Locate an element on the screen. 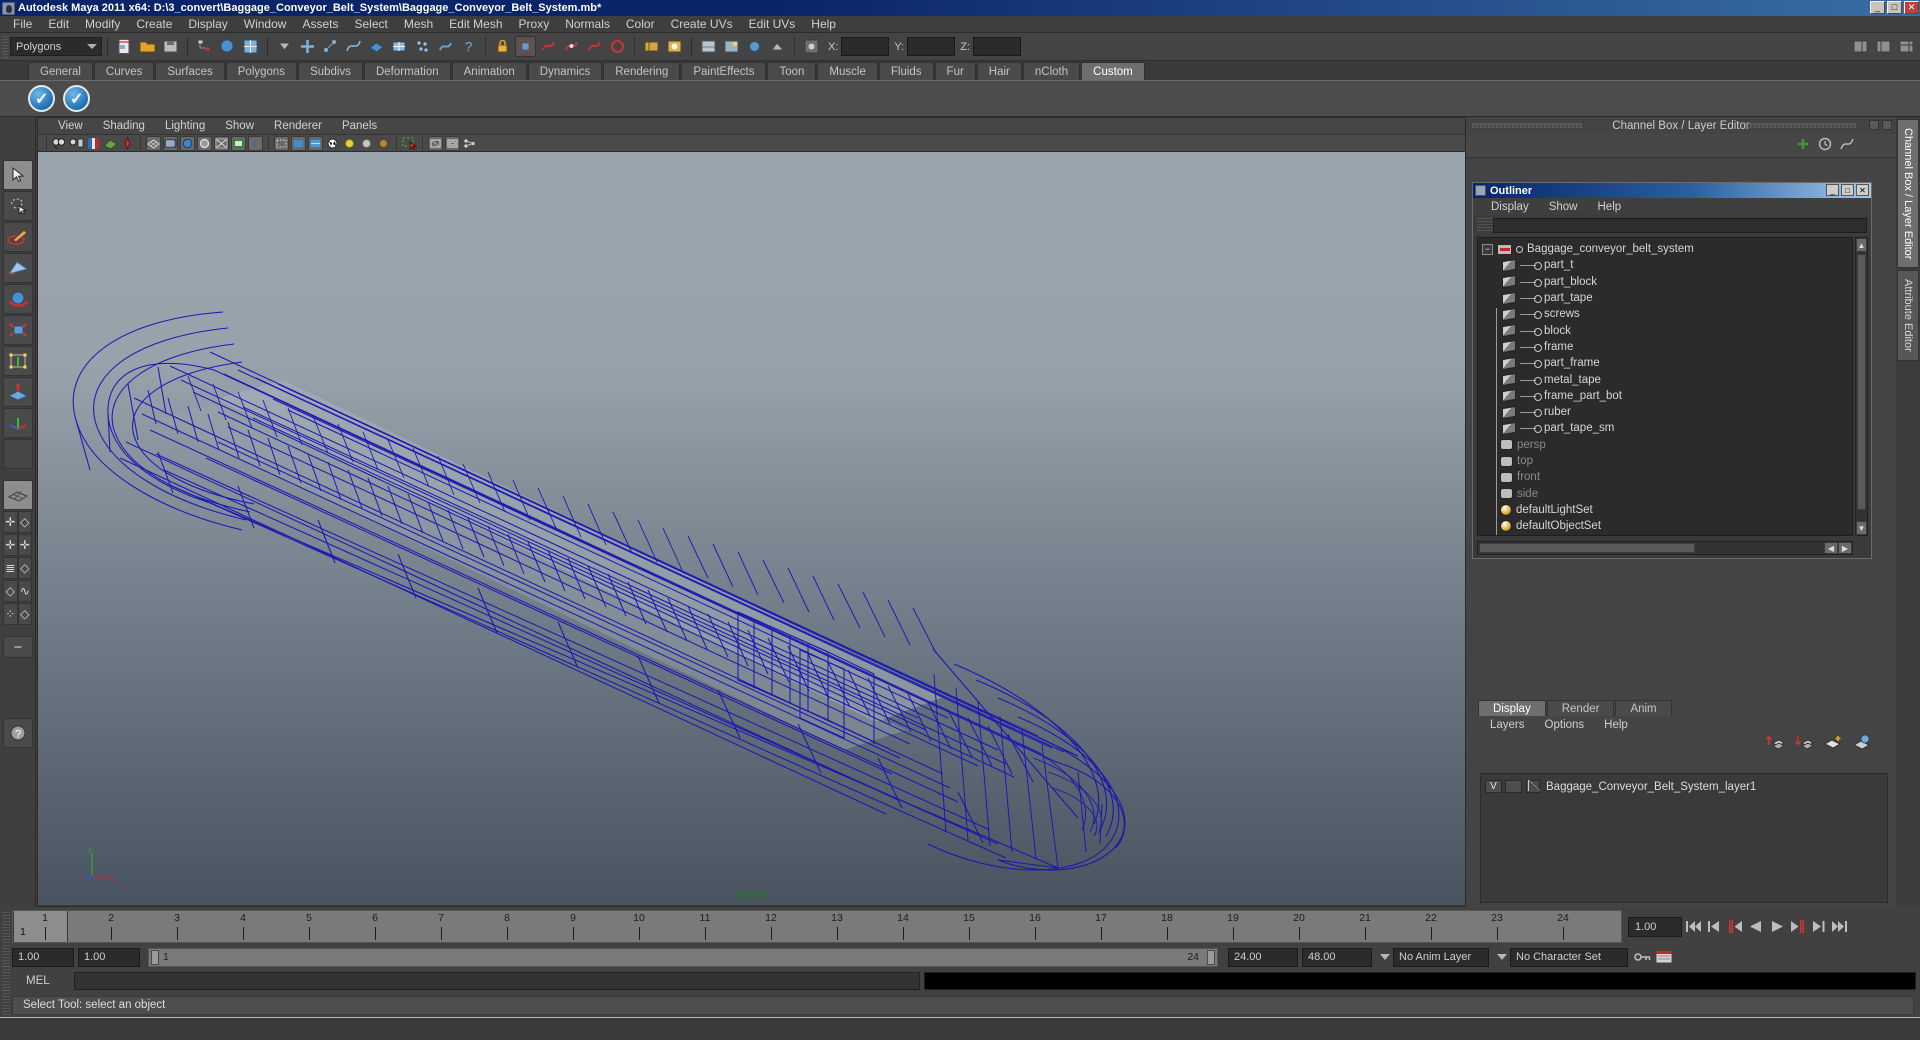  shadow-light-icon is located at coordinates (383, 143).